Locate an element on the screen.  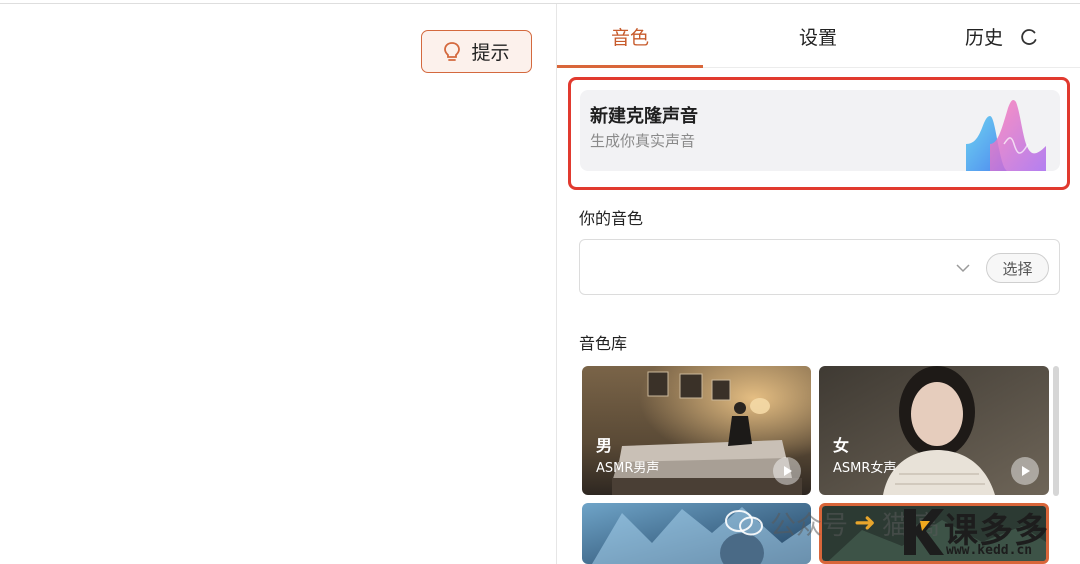
tab-settings: 设置 is located at coordinates (818, 36).